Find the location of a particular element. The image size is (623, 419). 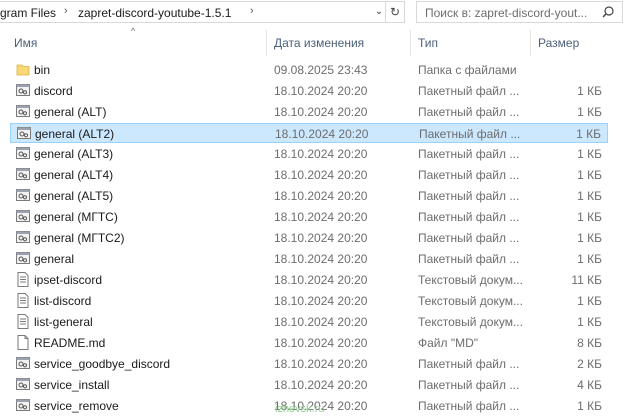

breadcrumb-program-files: gram Files is located at coordinates (28, 13).